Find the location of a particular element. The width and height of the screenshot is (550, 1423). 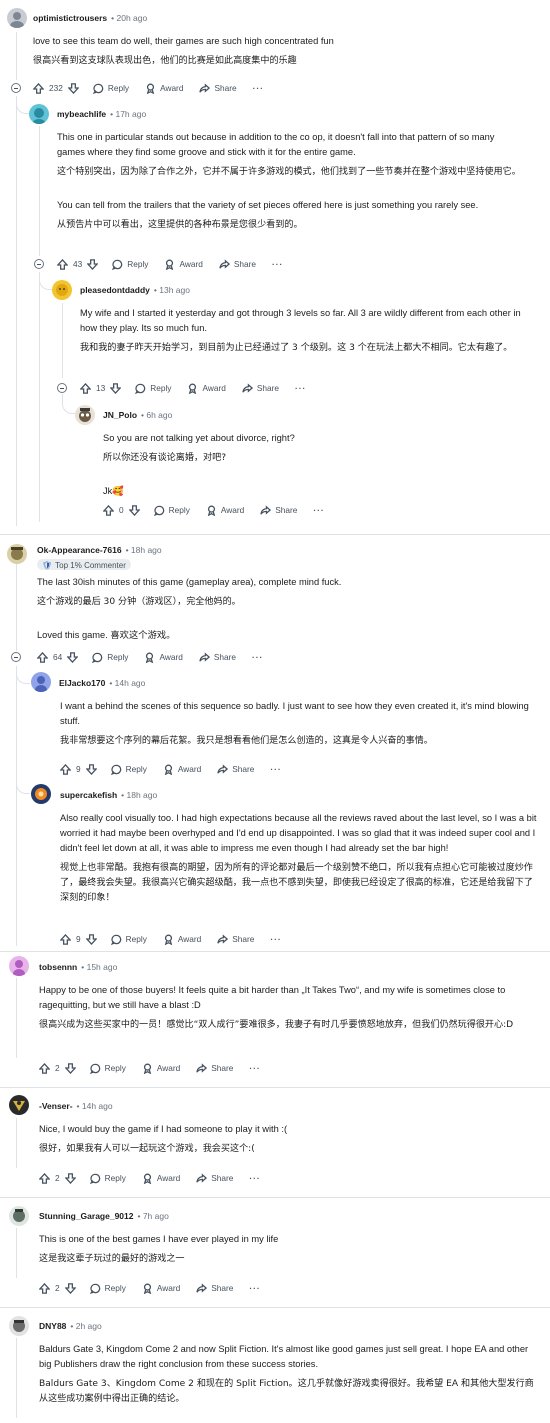

username: ElJacko170 is located at coordinates (82, 683).